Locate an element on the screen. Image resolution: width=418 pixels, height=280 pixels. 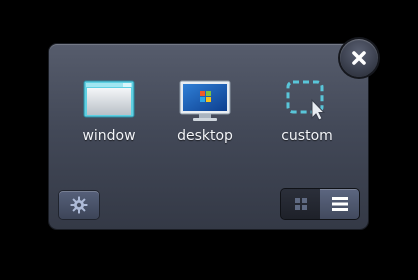
grid-view-button is located at coordinates (300, 204).